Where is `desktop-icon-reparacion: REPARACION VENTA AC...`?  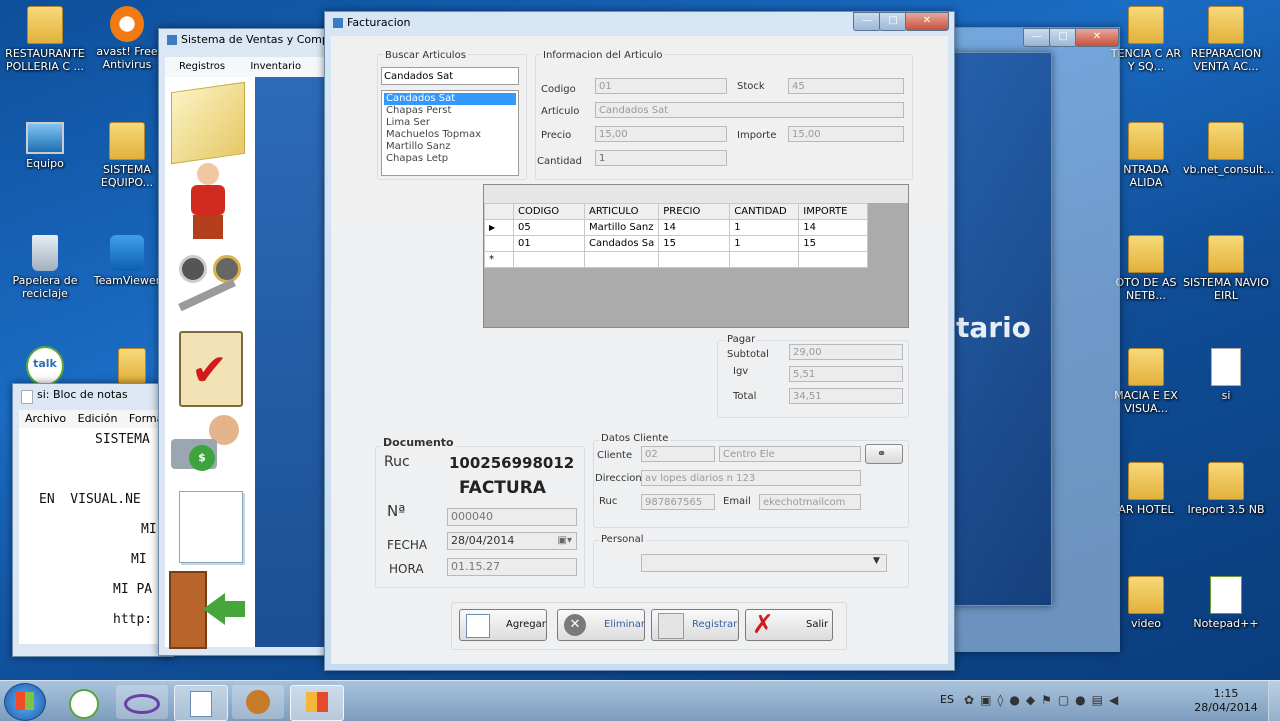
desktop-icon-reparacion: REPARACION VENTA AC... is located at coordinates (1226, 39).